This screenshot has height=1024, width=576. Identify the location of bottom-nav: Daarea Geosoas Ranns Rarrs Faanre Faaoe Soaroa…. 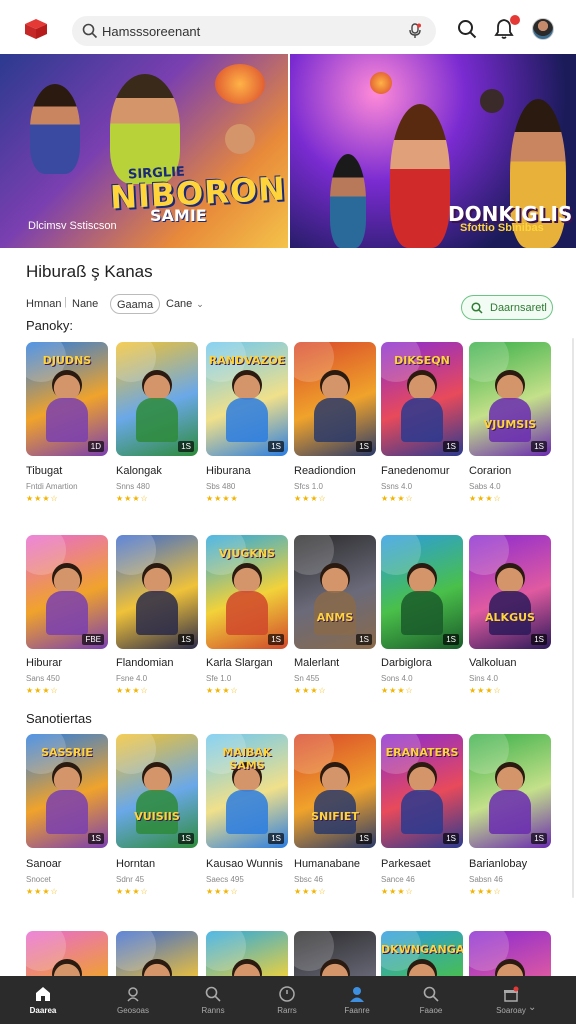
(288, 1000).